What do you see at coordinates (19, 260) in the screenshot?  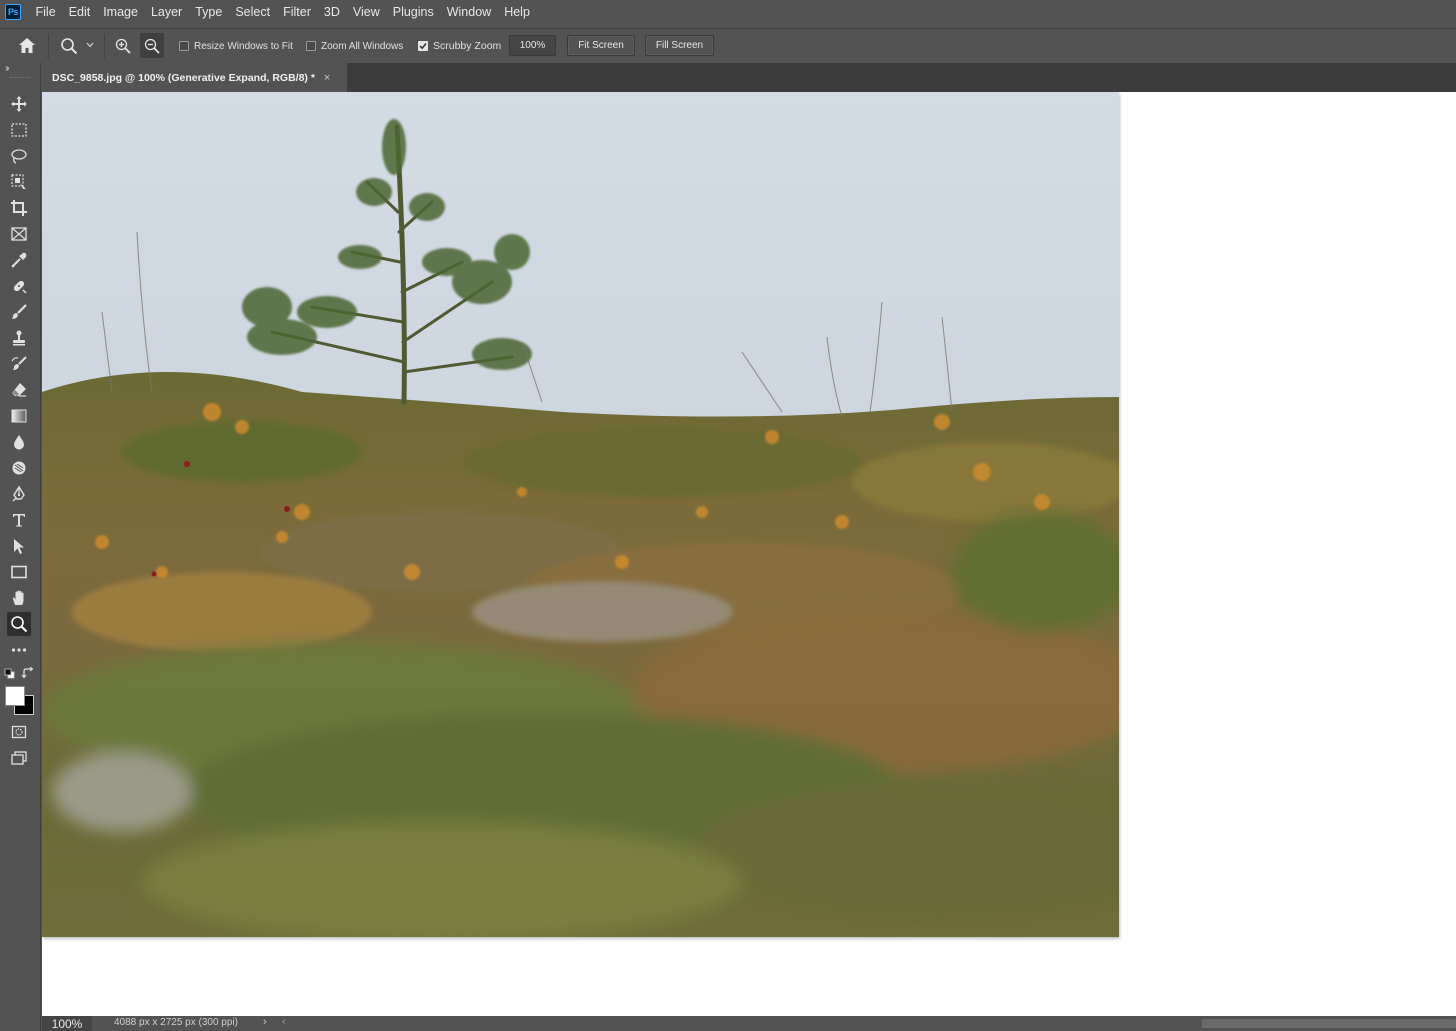 I see `eyedropper-icon` at bounding box center [19, 260].